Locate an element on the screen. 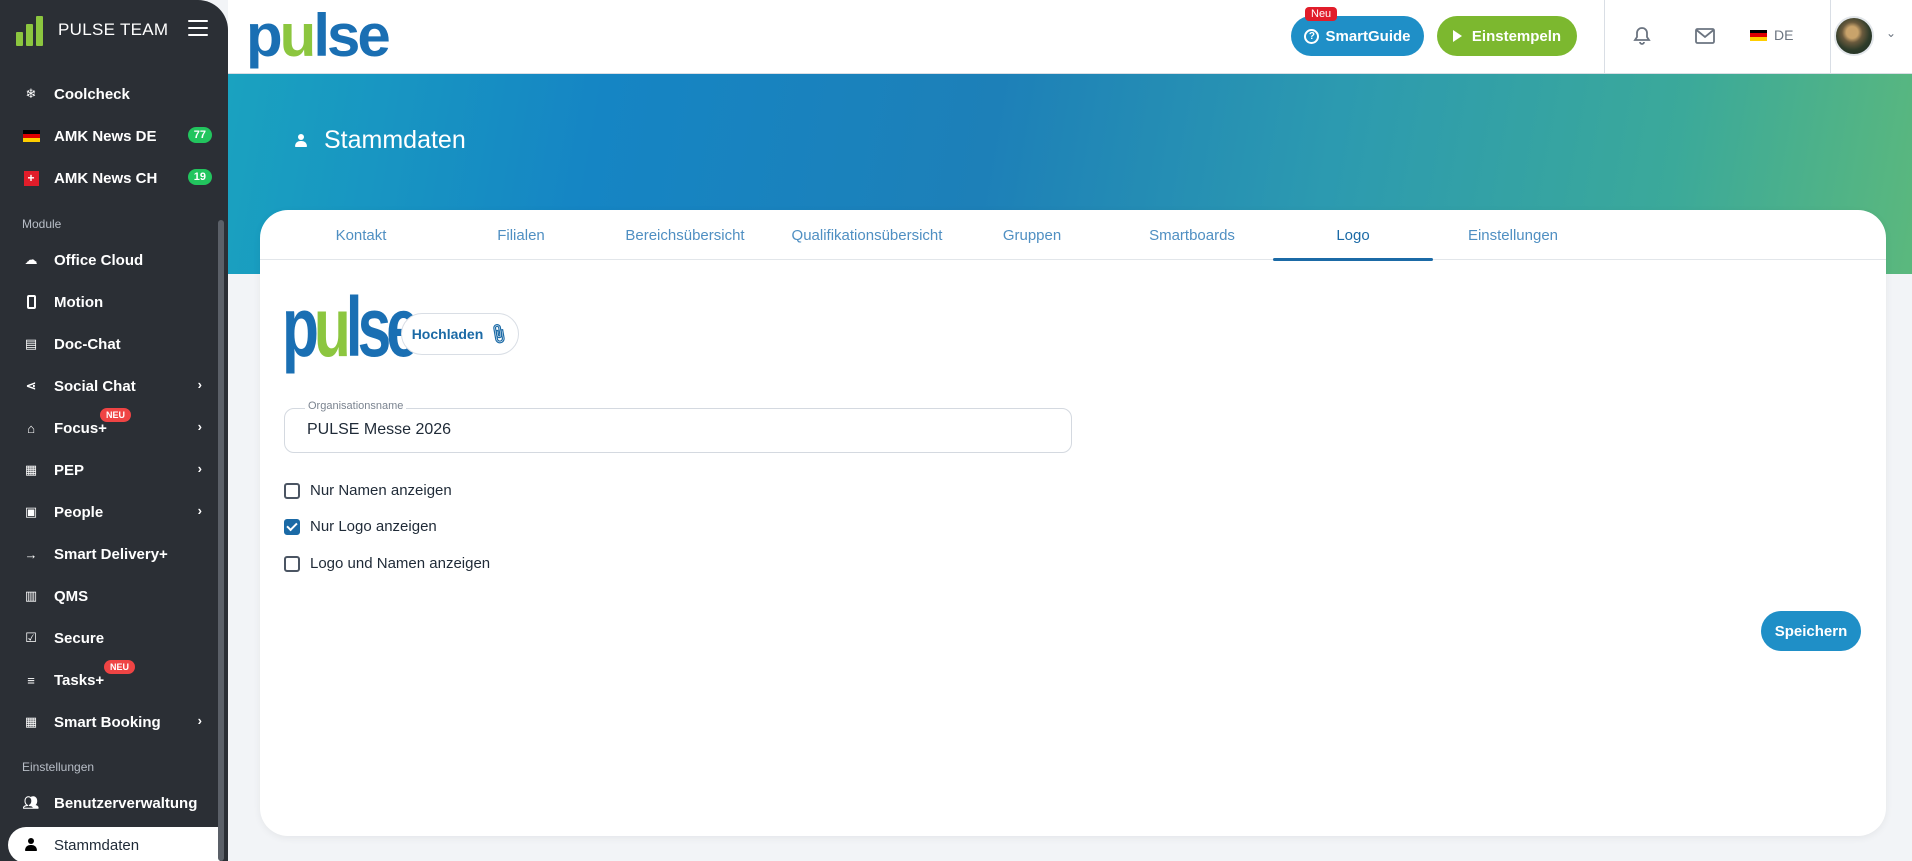 The height and width of the screenshot is (861, 1912). phone-icon is located at coordinates (31, 302).